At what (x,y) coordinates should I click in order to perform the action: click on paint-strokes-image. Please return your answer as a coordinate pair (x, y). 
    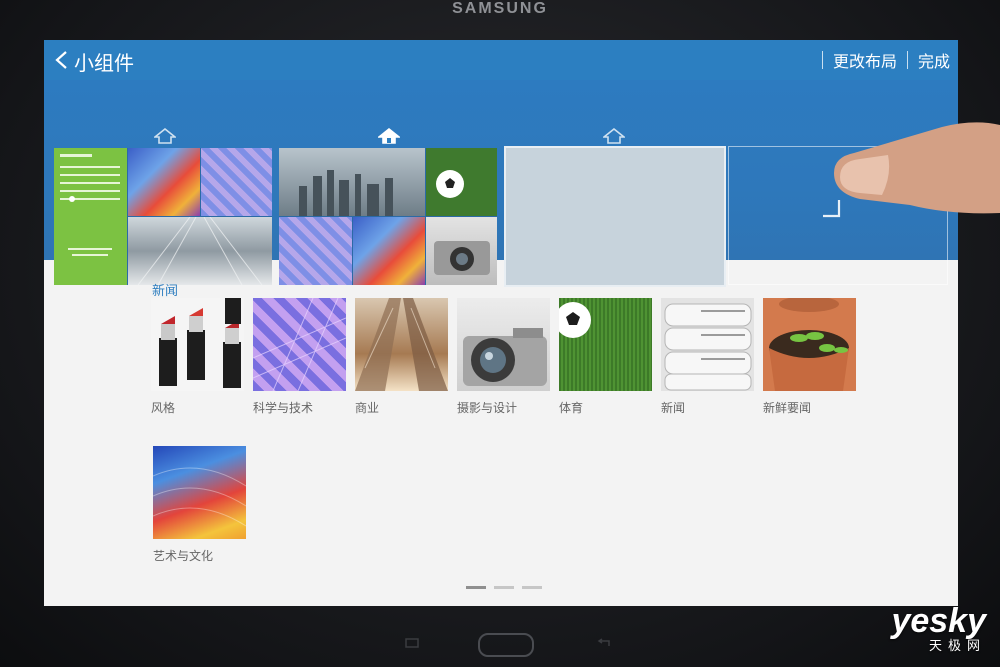
    Looking at the image, I should click on (199, 492).